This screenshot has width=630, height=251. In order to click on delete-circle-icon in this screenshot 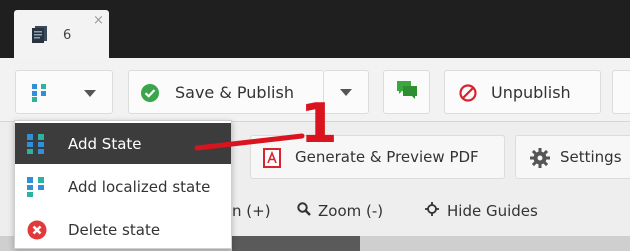, I will do `click(38, 230)`.